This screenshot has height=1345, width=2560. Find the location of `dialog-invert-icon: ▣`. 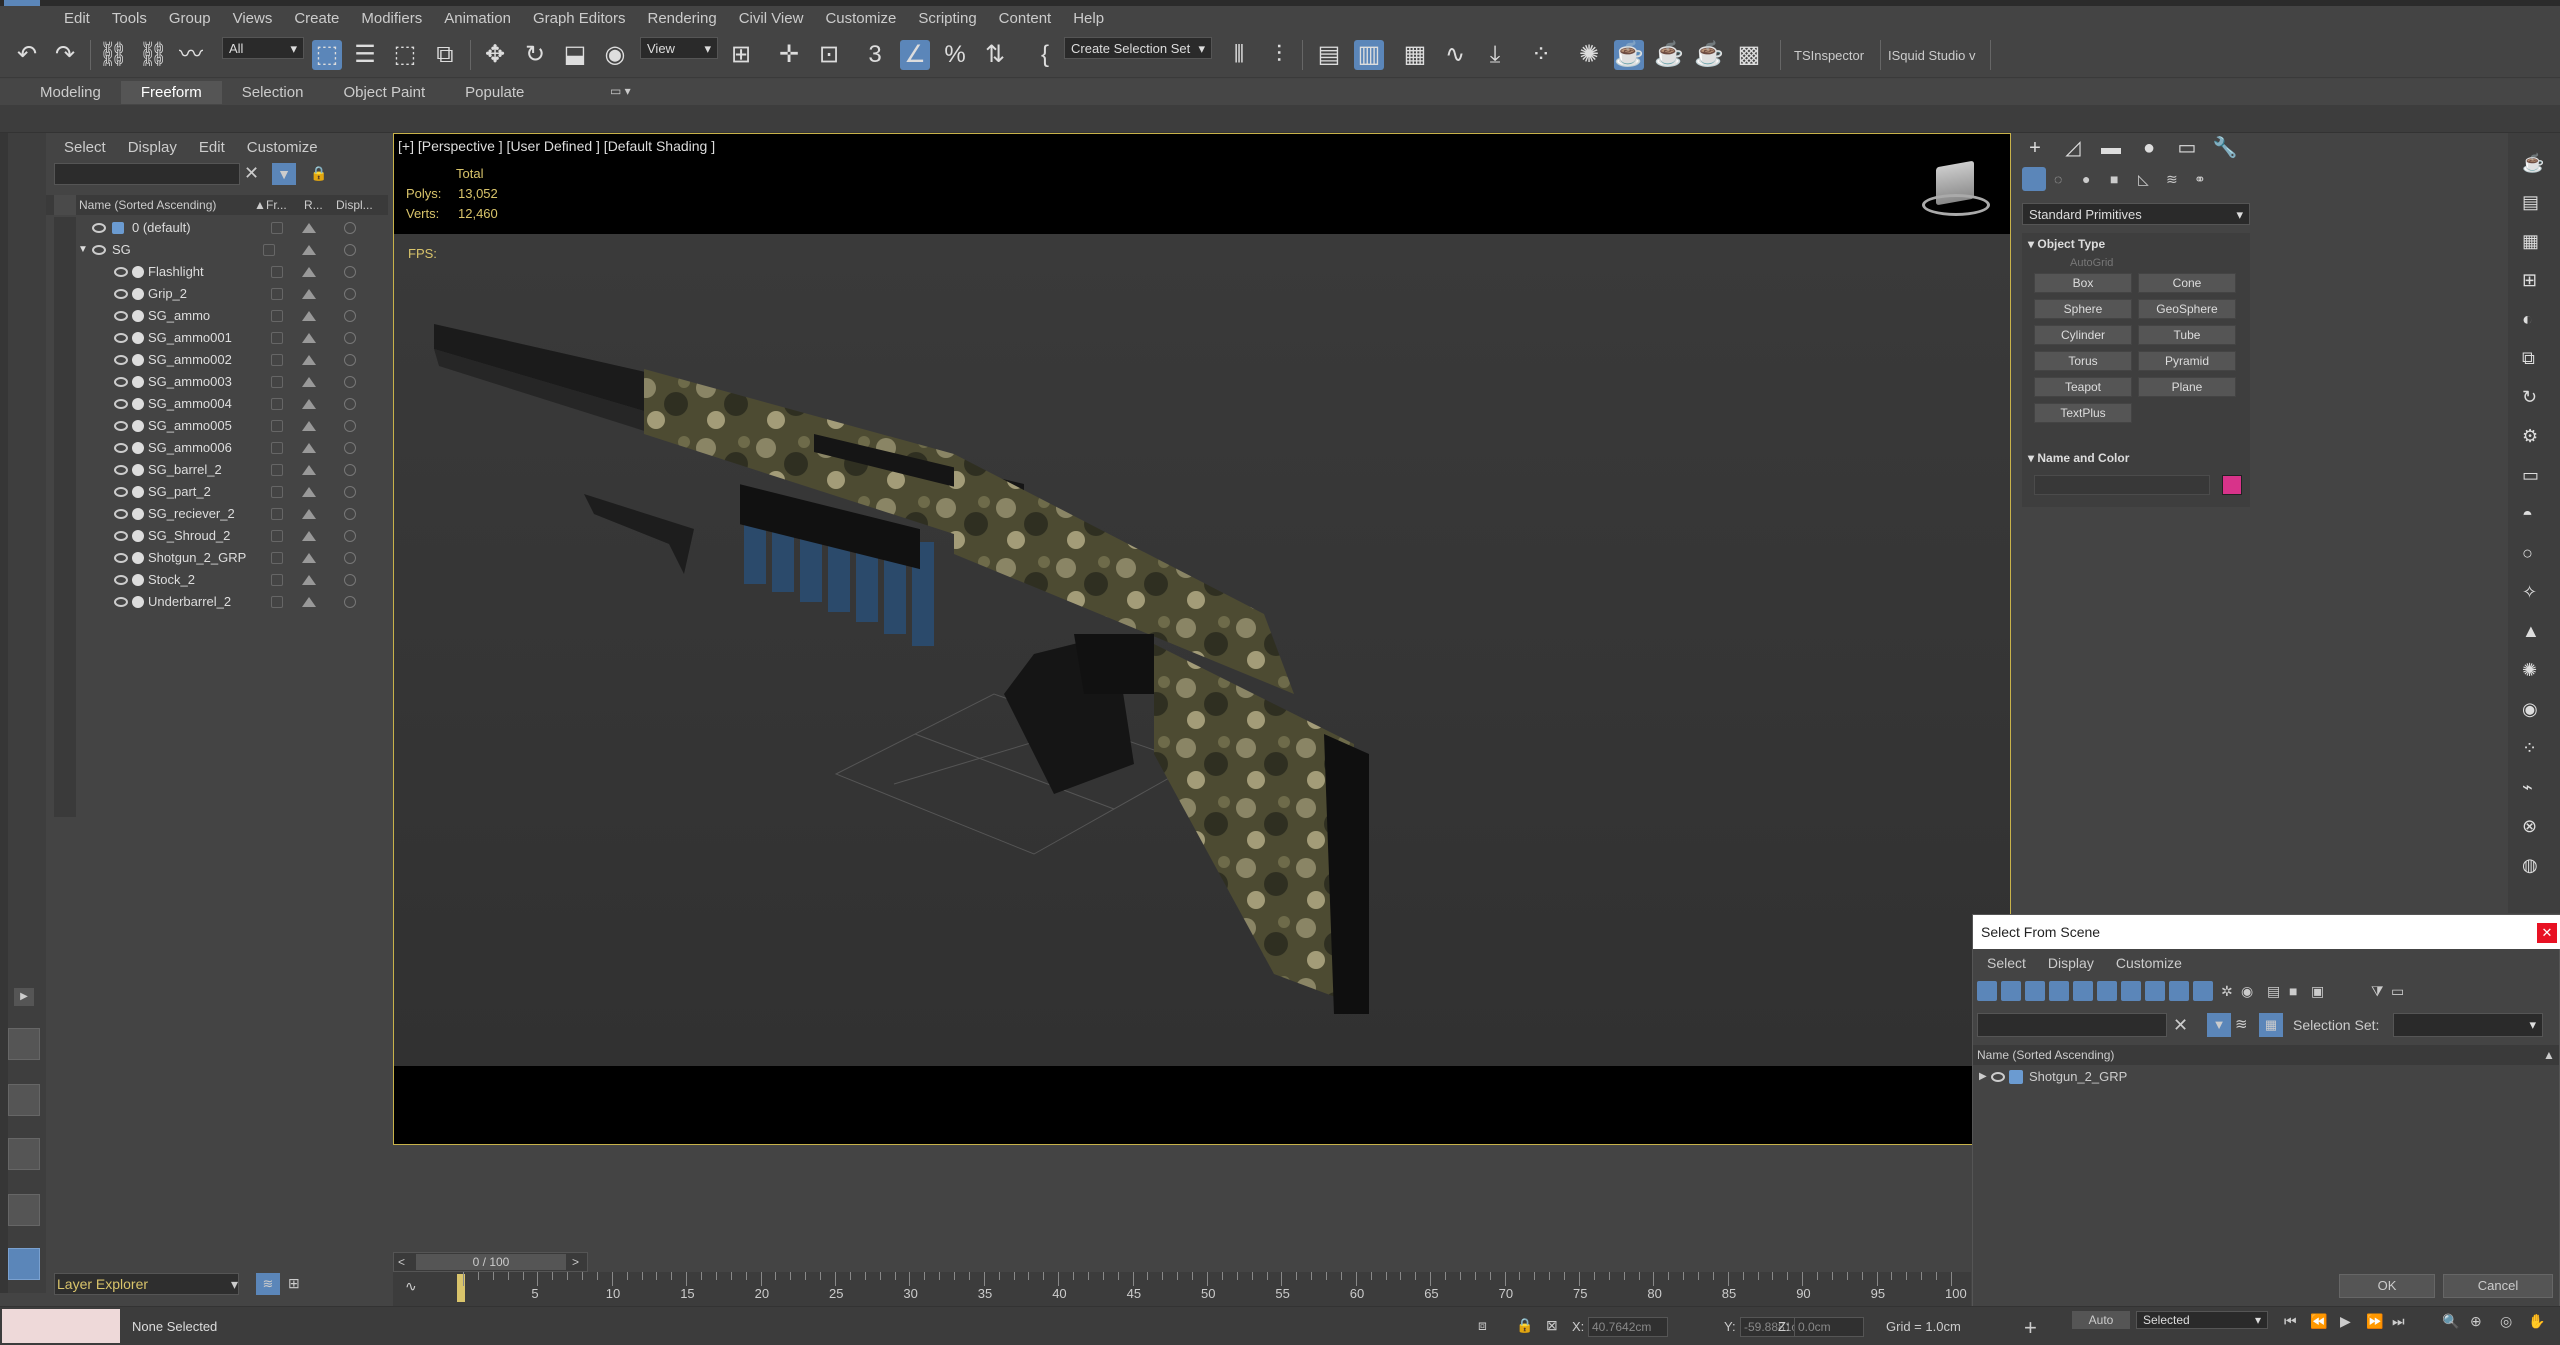

dialog-invert-icon: ▣ is located at coordinates (2317, 991).